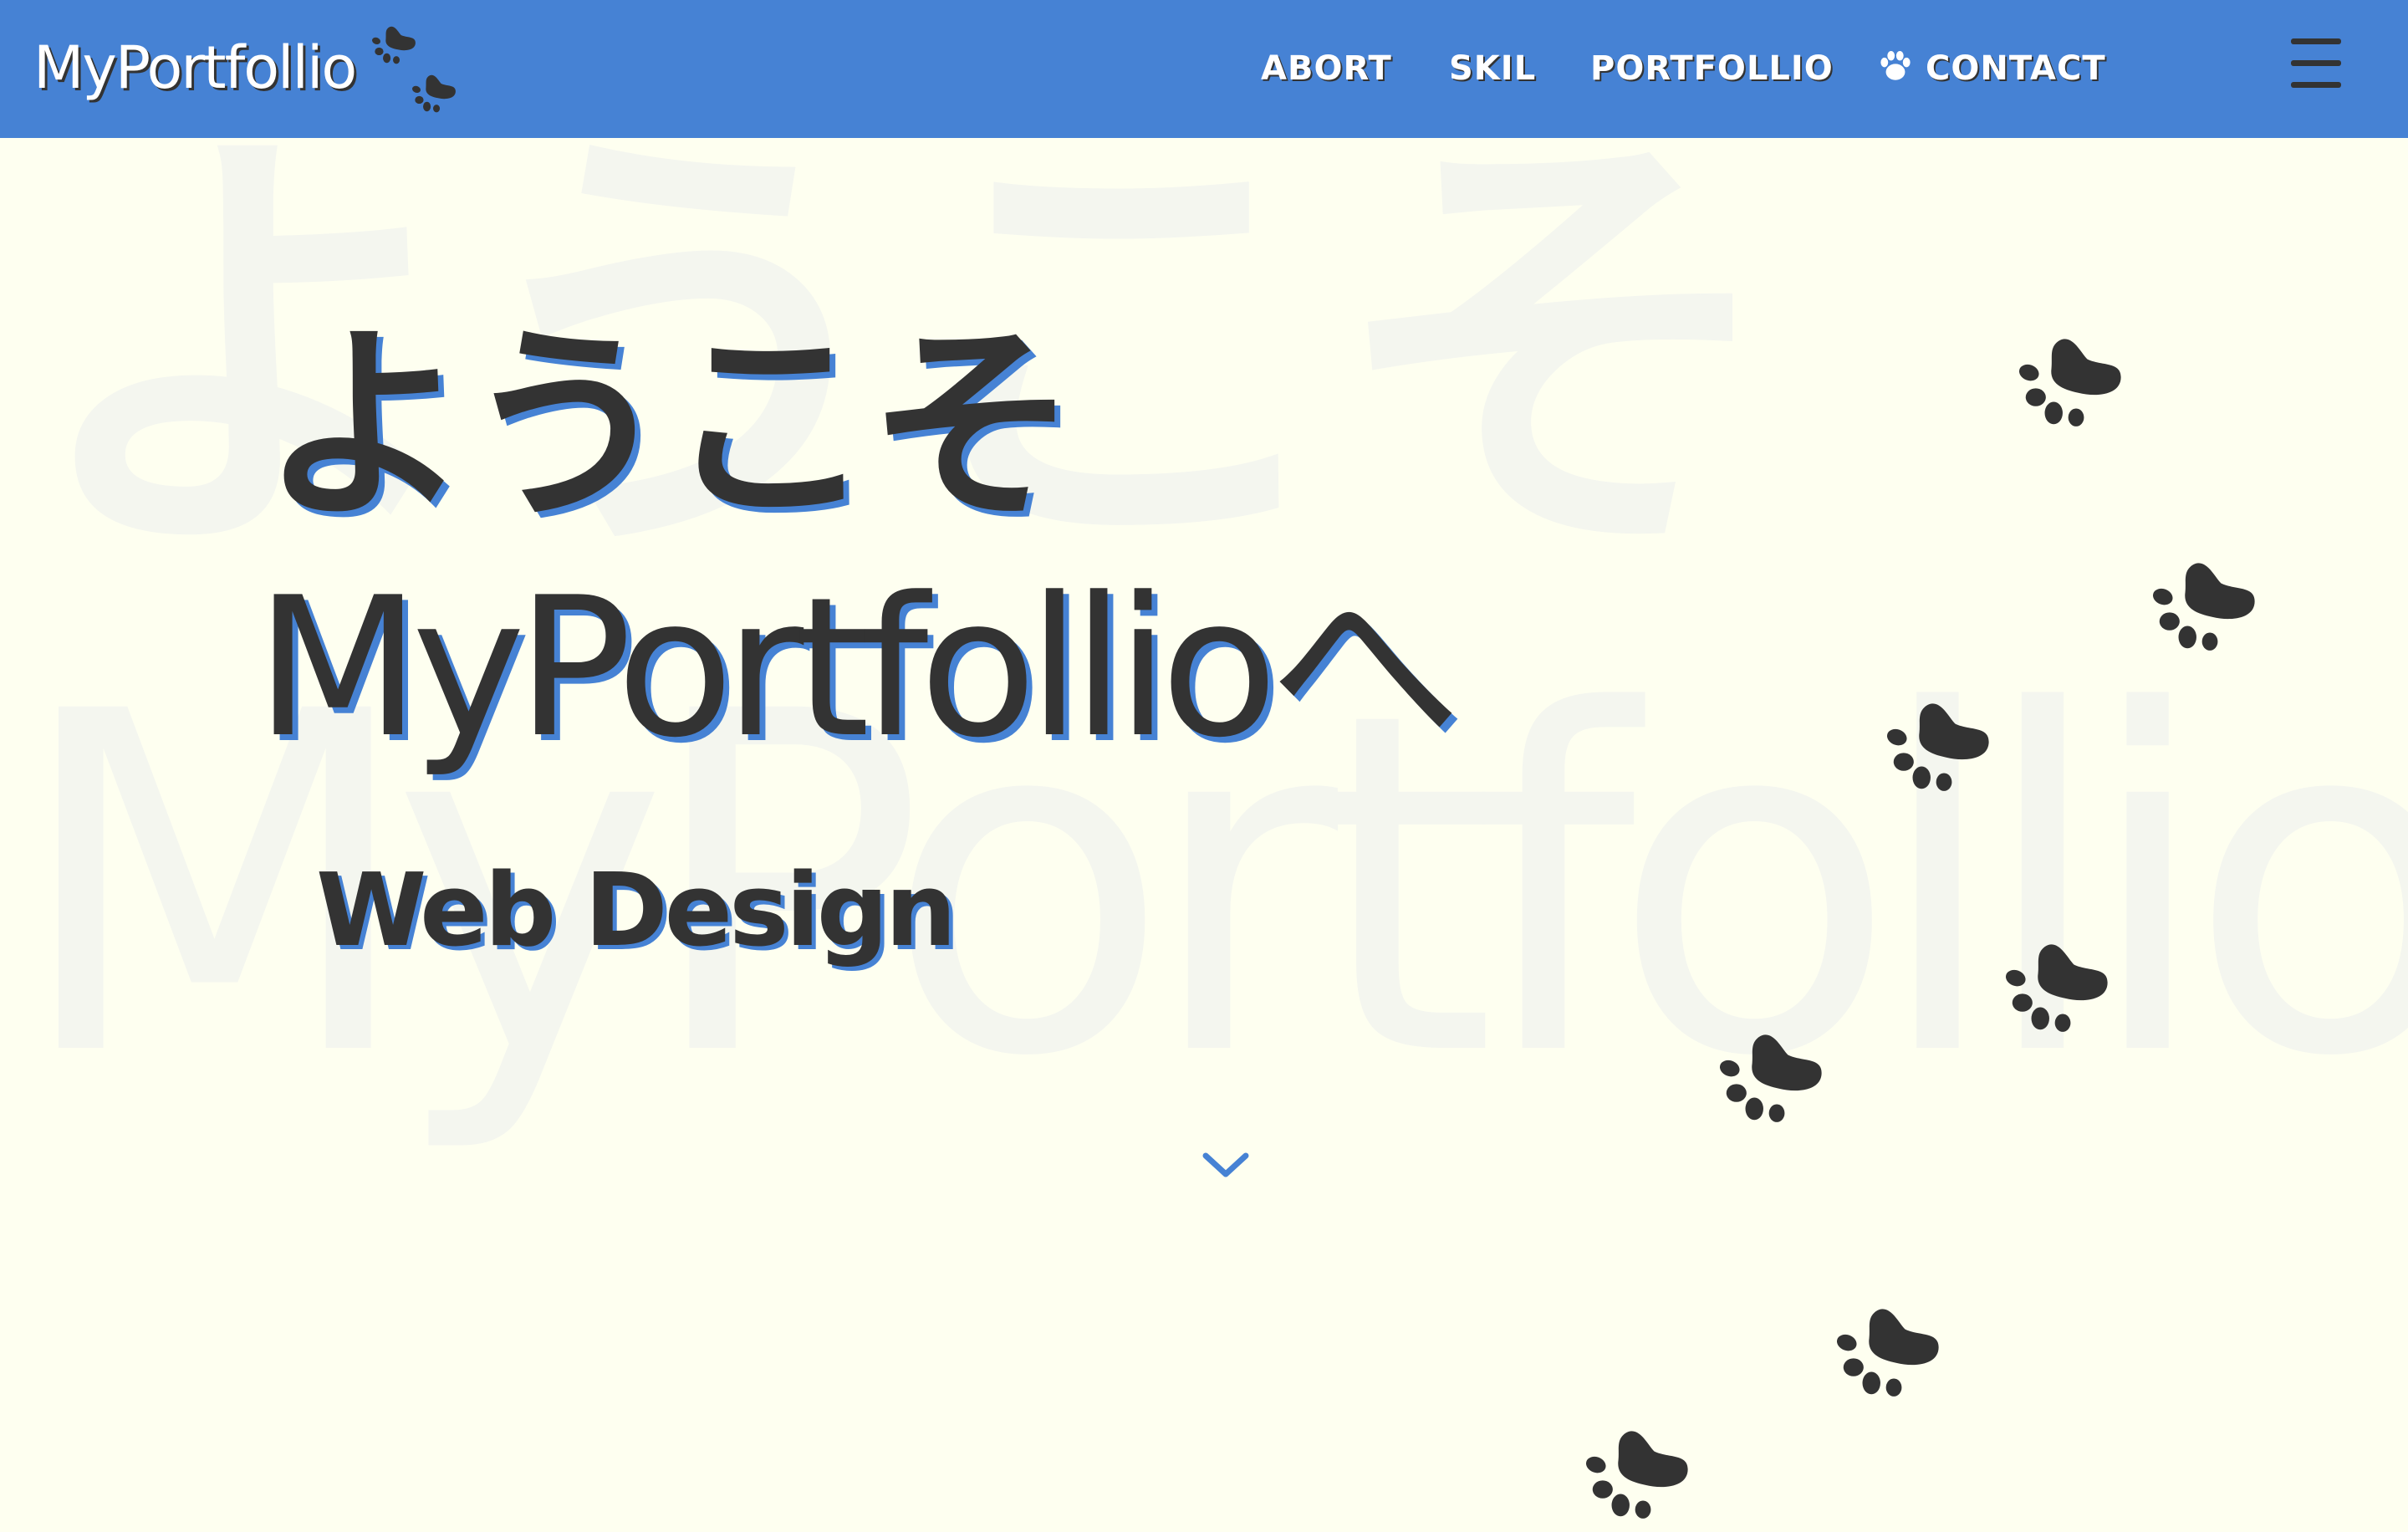  What do you see at coordinates (637, 911) in the screenshot?
I see `hero-subtitle: Web Design` at bounding box center [637, 911].